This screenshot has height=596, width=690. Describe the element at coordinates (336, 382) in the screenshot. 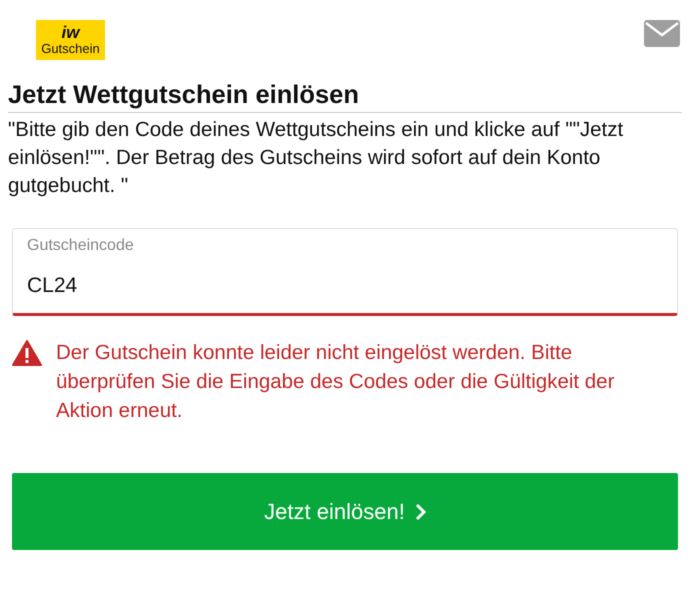

I see `error-message: Der Gutschein konnte leider nicht eingelöst werden. Bitte überprüfen Sie die Eingabe des Codes oder die Gültigkeit der Aktion erneut.` at that location.